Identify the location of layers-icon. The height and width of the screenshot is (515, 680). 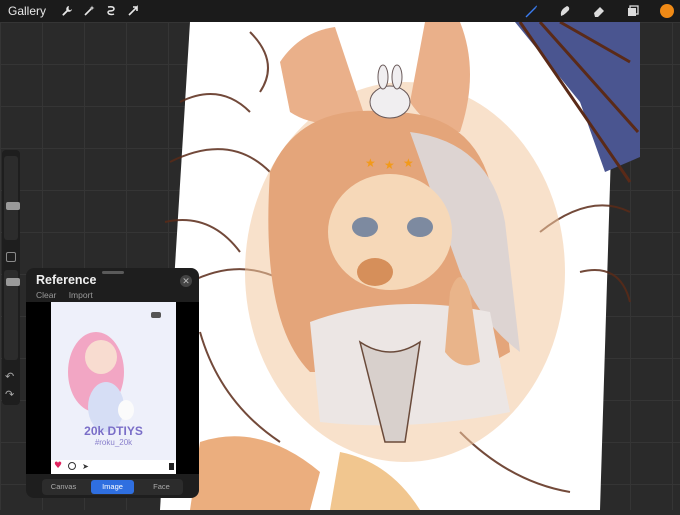
(633, 11).